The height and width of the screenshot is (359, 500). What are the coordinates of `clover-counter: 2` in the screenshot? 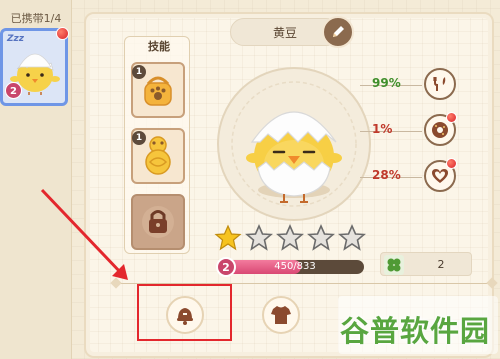 It's located at (426, 264).